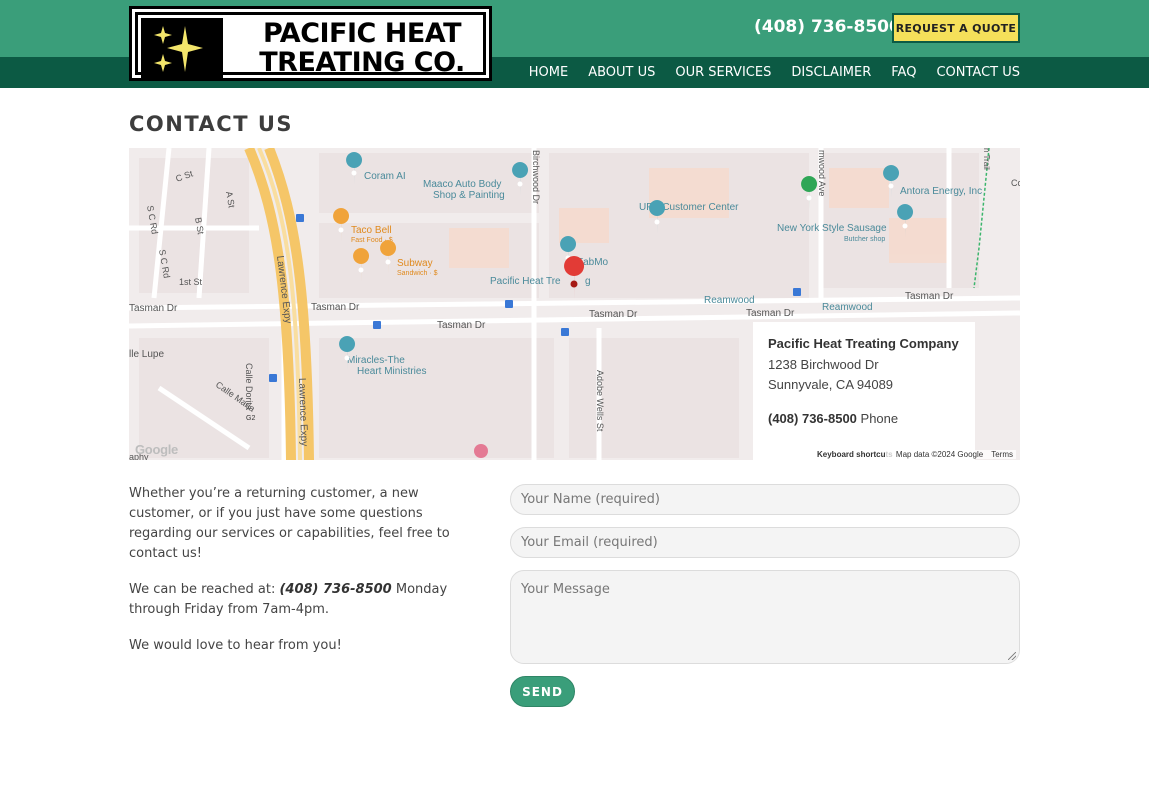 The image size is (1149, 800). What do you see at coordinates (863, 343) in the screenshot?
I see `business-name: Pacific Heat Treating Company` at bounding box center [863, 343].